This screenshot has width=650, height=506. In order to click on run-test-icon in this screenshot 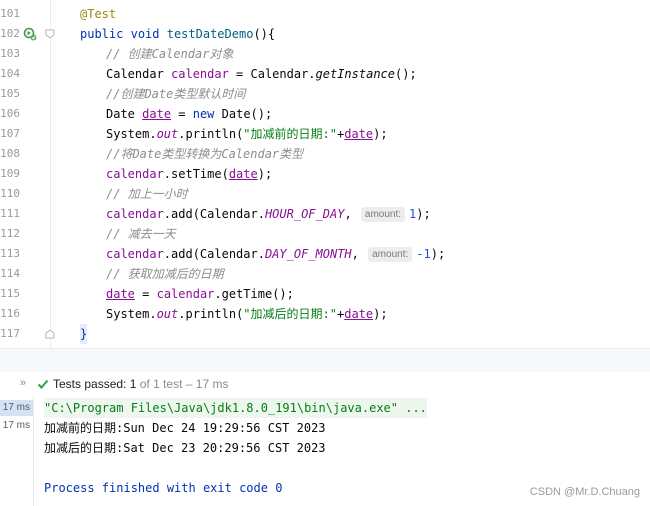, I will do `click(30, 34)`.